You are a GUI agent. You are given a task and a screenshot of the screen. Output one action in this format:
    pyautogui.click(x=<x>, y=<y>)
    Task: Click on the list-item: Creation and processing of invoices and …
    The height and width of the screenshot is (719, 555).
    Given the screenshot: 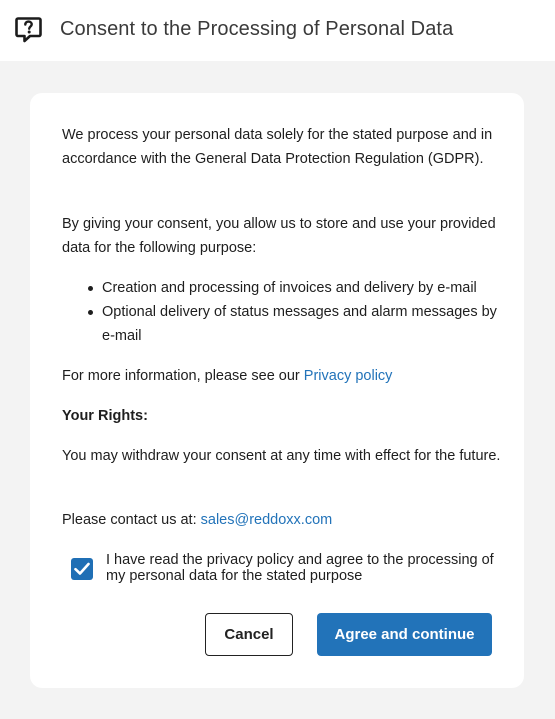 What is the action you would take?
    pyautogui.click(x=282, y=288)
    